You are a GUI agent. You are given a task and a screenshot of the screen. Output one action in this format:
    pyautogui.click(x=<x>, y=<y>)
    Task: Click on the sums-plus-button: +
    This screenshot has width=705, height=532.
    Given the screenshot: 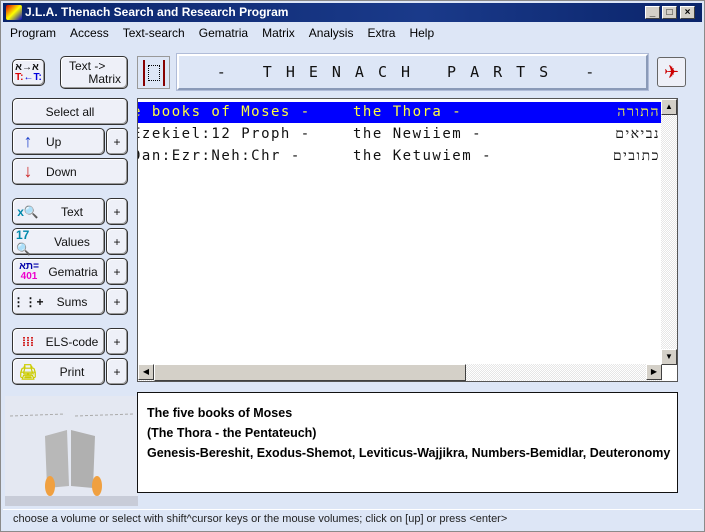 What is the action you would take?
    pyautogui.click(x=117, y=301)
    